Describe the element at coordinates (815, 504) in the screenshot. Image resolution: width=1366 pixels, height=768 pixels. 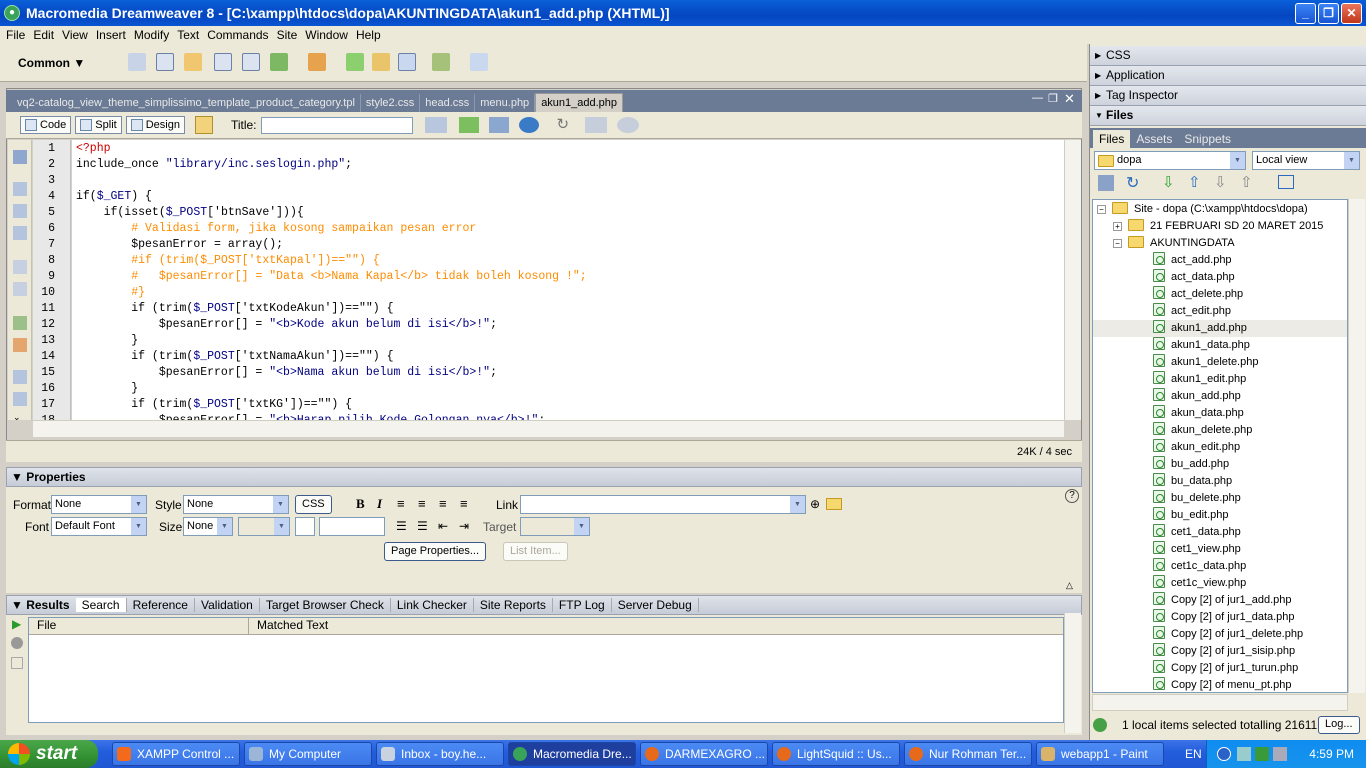
I see `point-to-file-icon: ⊕` at that location.